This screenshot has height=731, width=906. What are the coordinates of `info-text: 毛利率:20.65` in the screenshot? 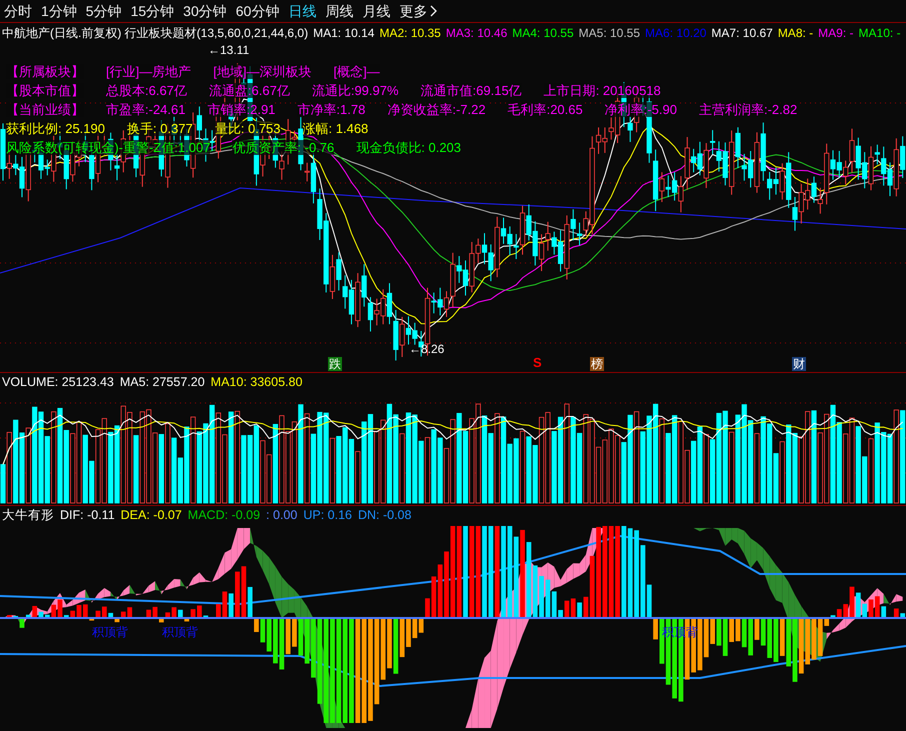 It's located at (545, 109).